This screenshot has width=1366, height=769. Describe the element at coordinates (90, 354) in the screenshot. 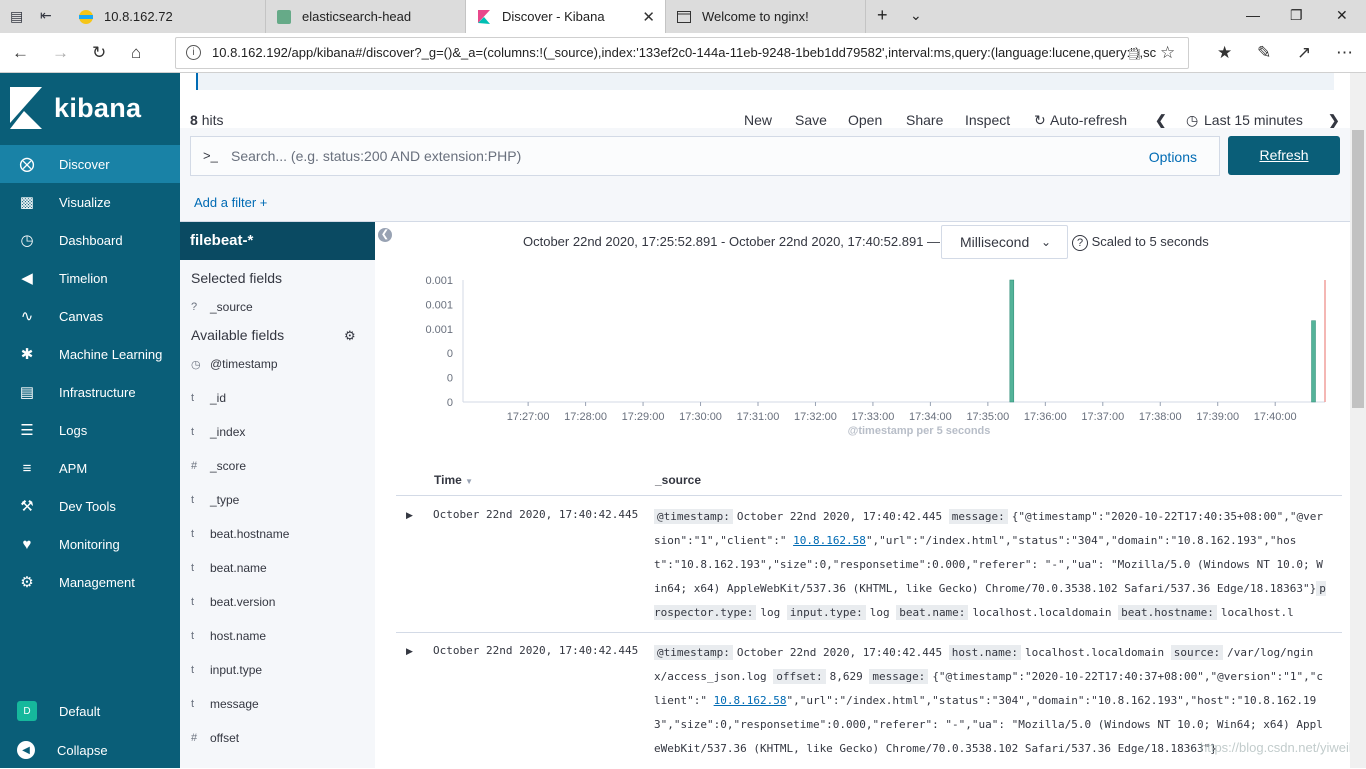

I see `sidebar-item-machine-learning: ✱ Machine Learning` at that location.